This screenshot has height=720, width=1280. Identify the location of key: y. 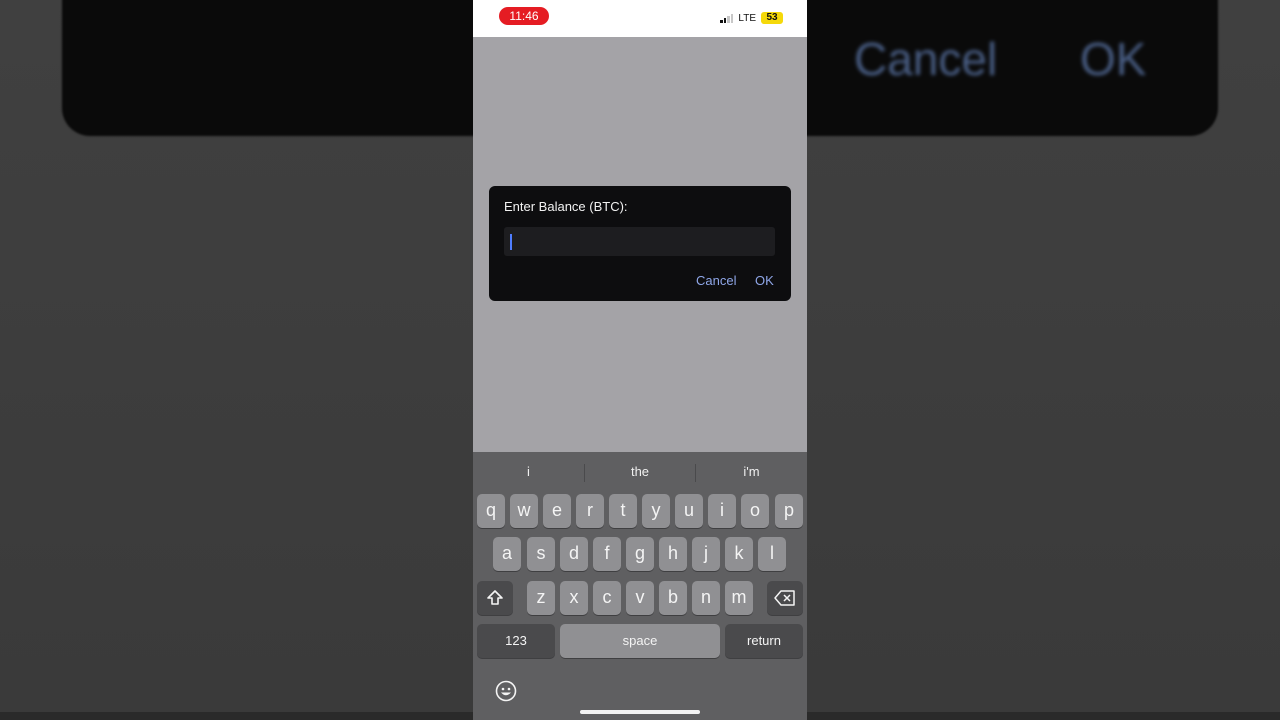
(656, 511).